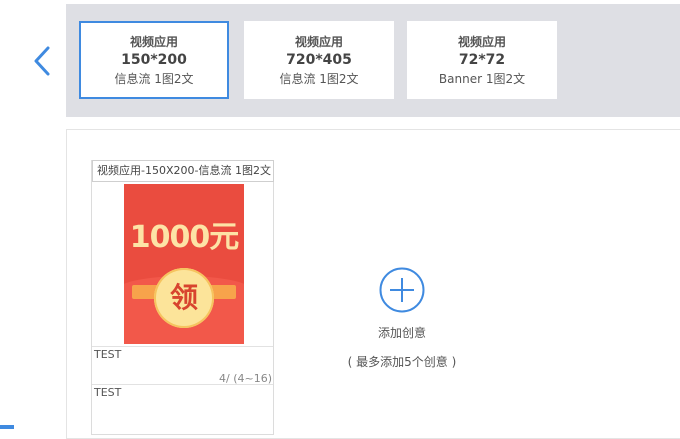 The image size is (680, 439). I want to click on packet-amount-text: 1000元, so click(184, 237).